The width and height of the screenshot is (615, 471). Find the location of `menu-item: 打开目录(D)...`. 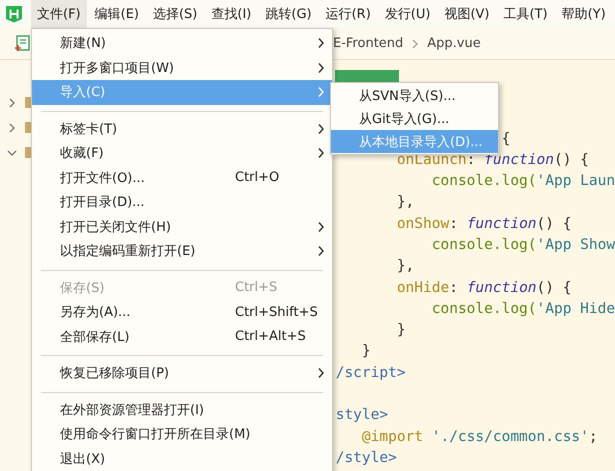

menu-item: 打开目录(D)... is located at coordinates (182, 202).